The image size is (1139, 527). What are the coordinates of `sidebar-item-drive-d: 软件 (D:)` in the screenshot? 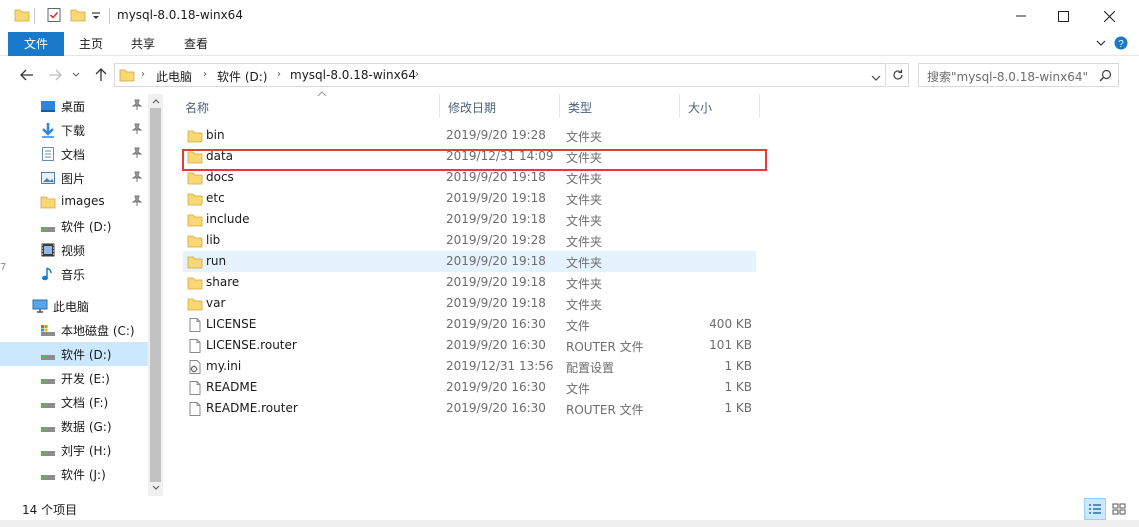 It's located at (74, 354).